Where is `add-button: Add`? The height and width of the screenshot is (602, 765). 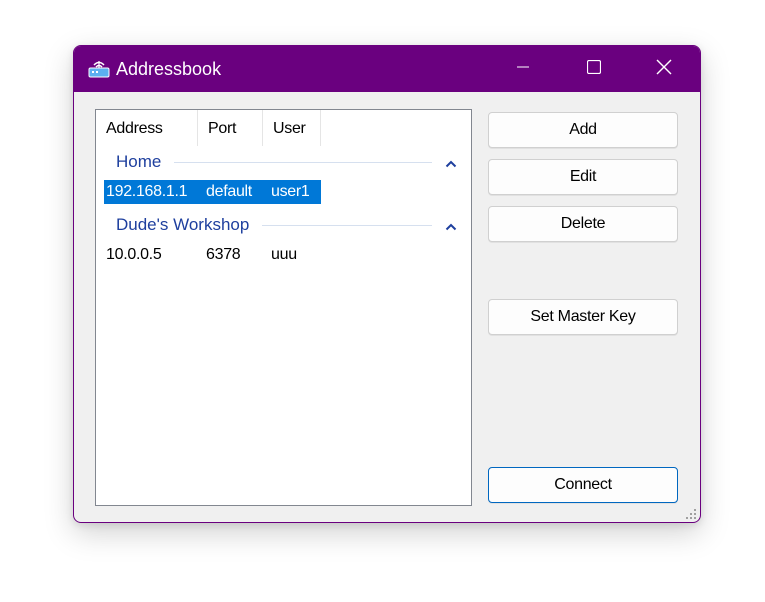 add-button: Add is located at coordinates (583, 130).